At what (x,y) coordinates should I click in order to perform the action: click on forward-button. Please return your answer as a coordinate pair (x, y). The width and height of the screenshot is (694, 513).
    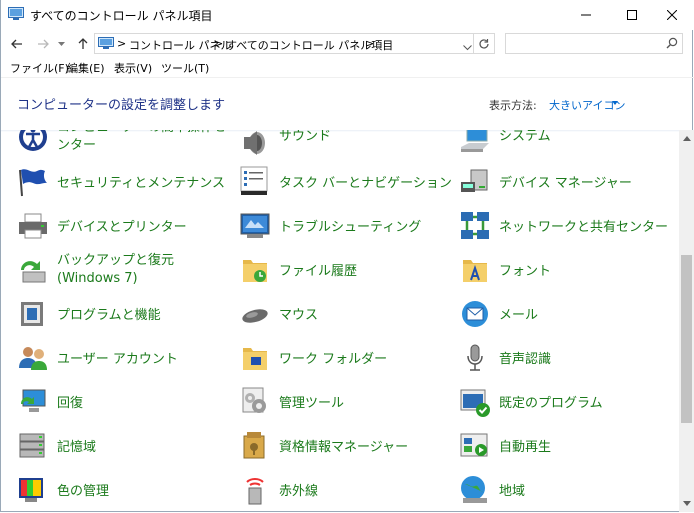
    Looking at the image, I should click on (43, 44).